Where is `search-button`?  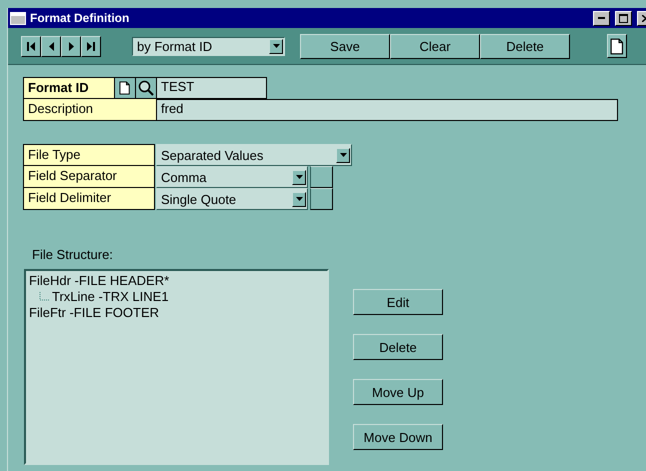
search-button is located at coordinates (146, 88).